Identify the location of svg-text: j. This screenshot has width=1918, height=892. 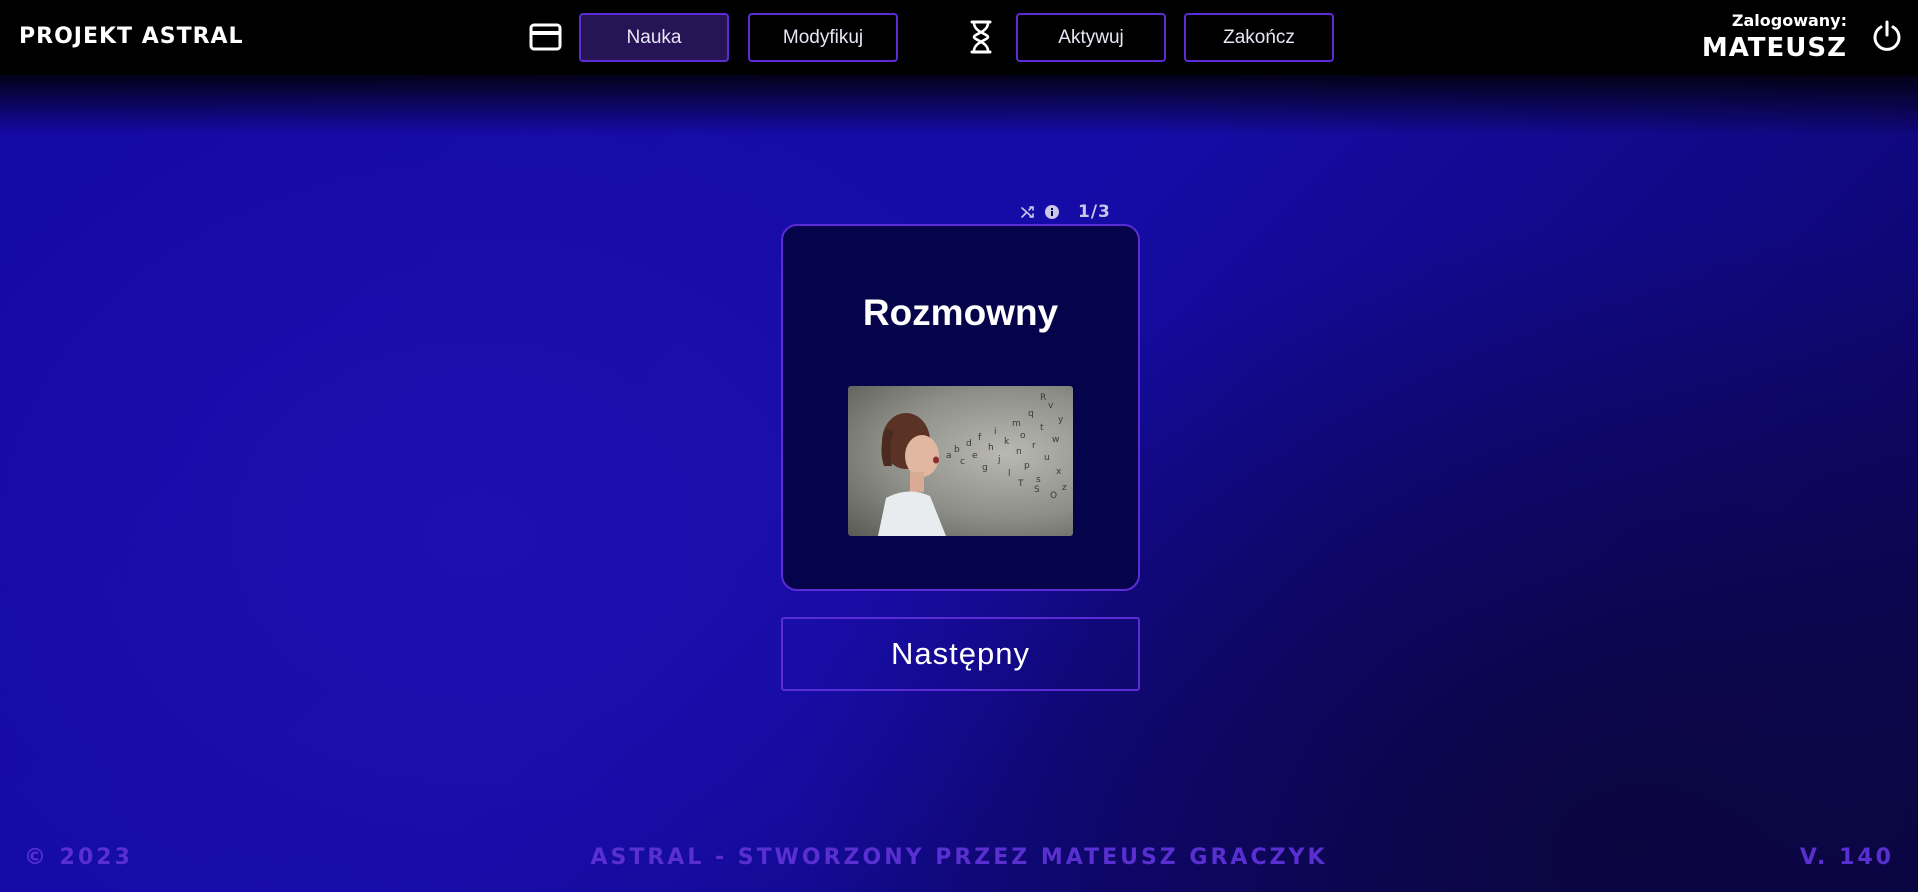
(999, 460).